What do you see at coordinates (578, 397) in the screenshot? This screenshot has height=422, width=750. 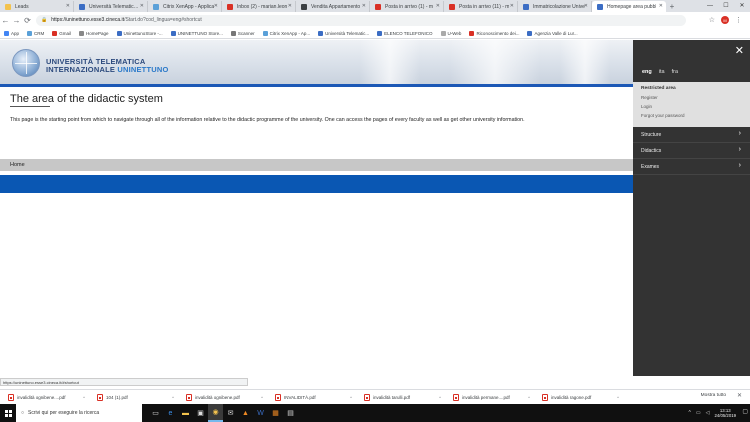 I see `download-item: invalidità ragone.pdf ^` at bounding box center [578, 397].